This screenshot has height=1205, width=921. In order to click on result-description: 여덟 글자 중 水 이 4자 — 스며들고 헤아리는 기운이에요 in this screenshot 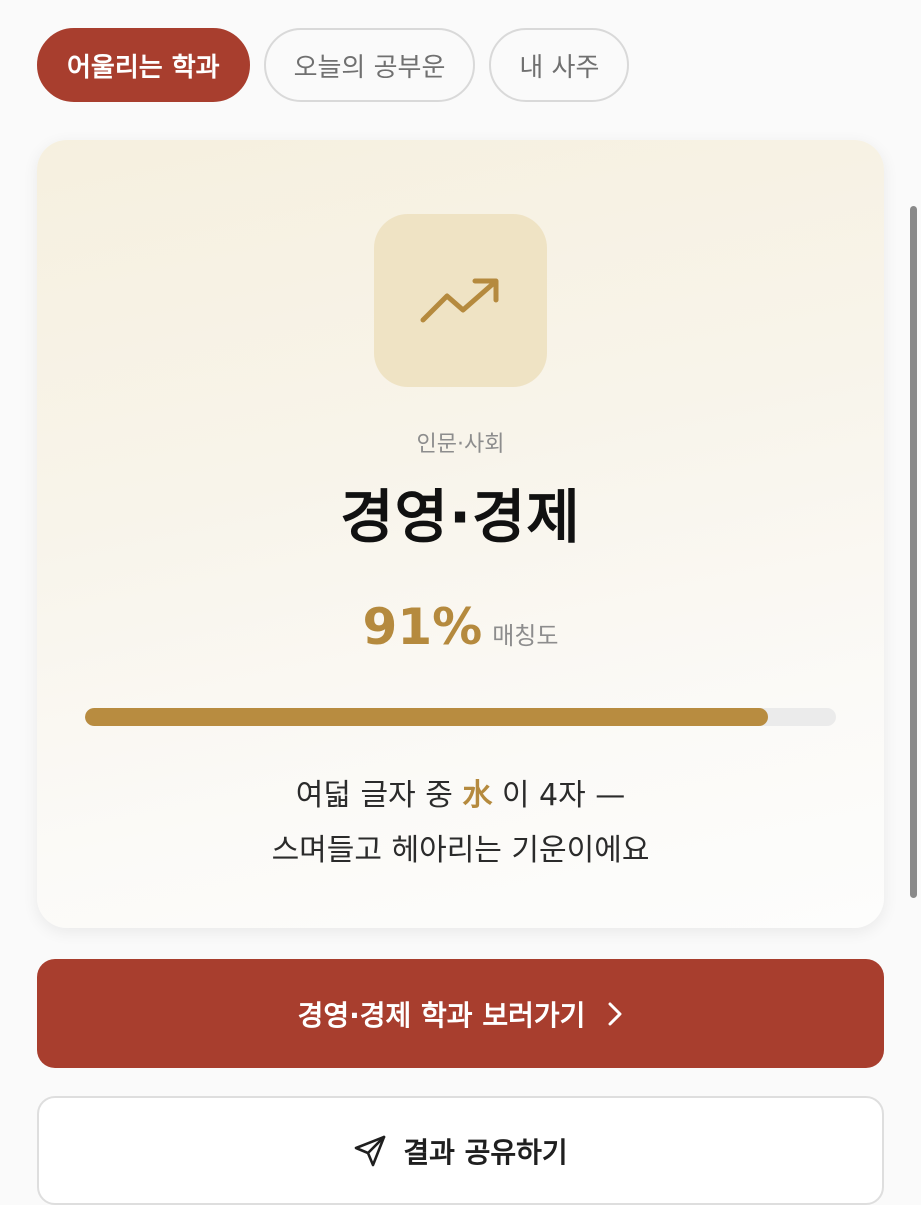, I will do `click(460, 823)`.